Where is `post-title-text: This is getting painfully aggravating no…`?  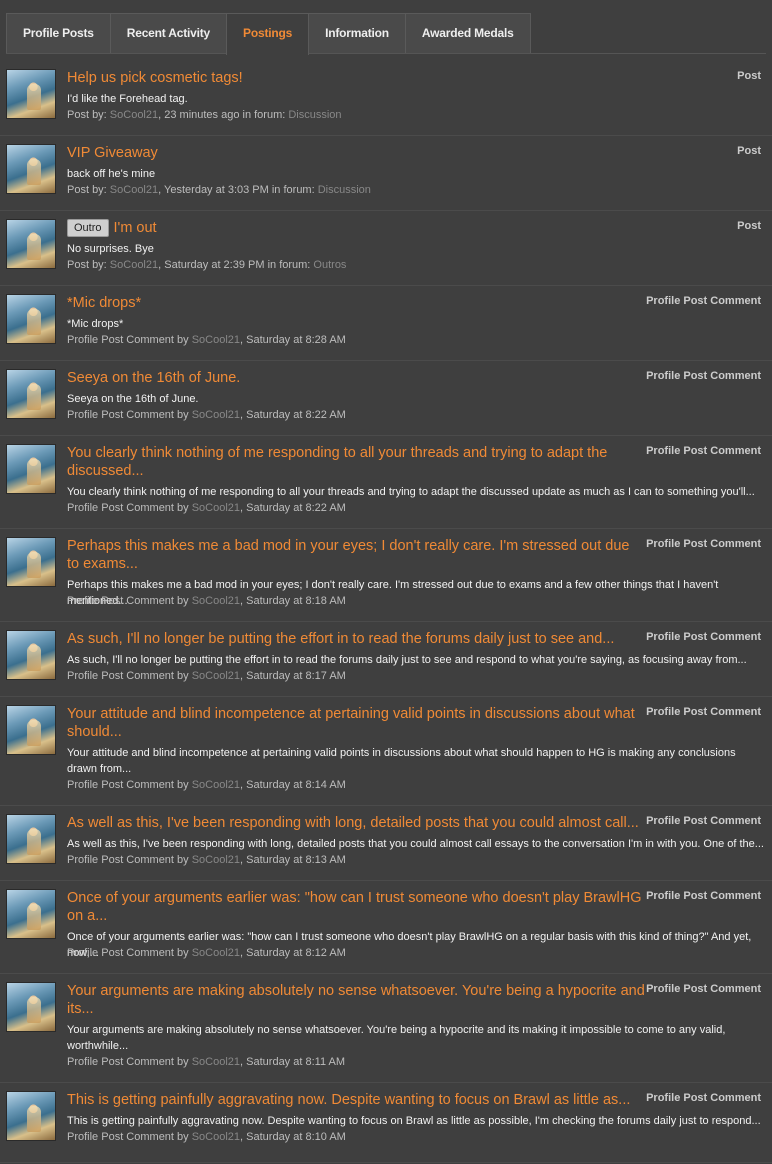
post-title-text: This is getting painfully aggravating no… is located at coordinates (349, 1100).